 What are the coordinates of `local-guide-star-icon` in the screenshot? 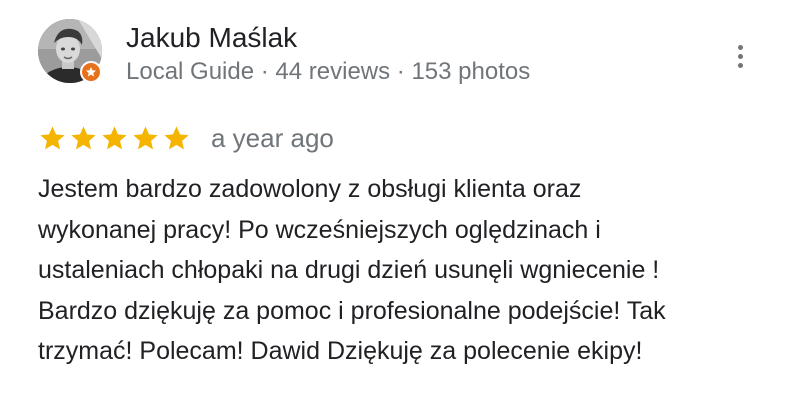 It's located at (91, 72).